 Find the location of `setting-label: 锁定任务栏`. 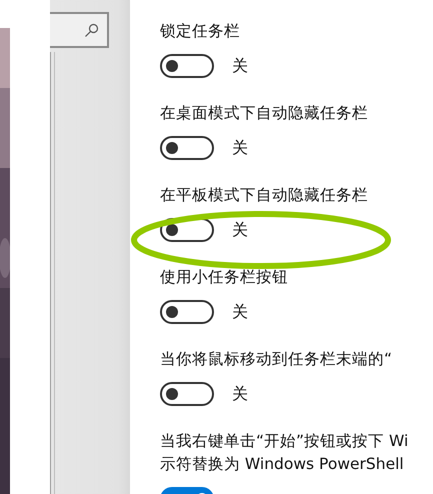

setting-label: 锁定任务栏 is located at coordinates (200, 31).